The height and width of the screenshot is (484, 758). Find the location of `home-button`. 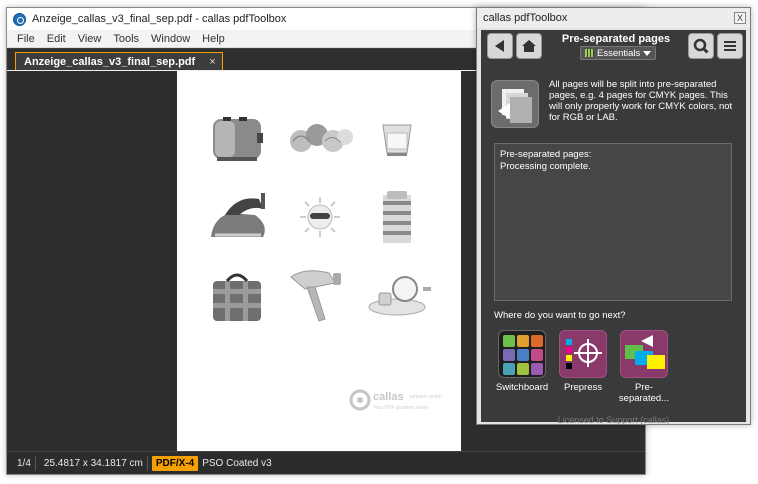

home-button is located at coordinates (529, 46).